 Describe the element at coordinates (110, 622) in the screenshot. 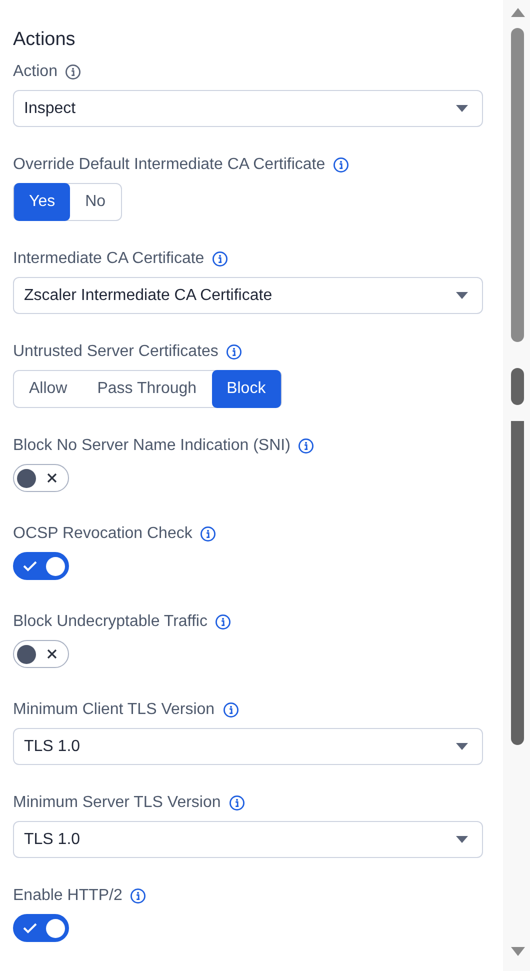

I see `field-label: Block Undecryptable Traffic` at that location.